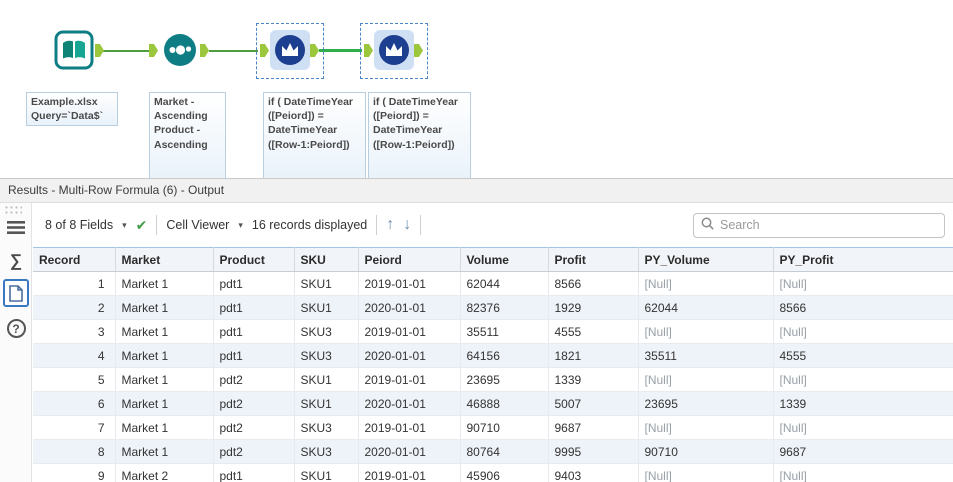  What do you see at coordinates (164, 259) in the screenshot?
I see `column-header-market: Market` at bounding box center [164, 259].